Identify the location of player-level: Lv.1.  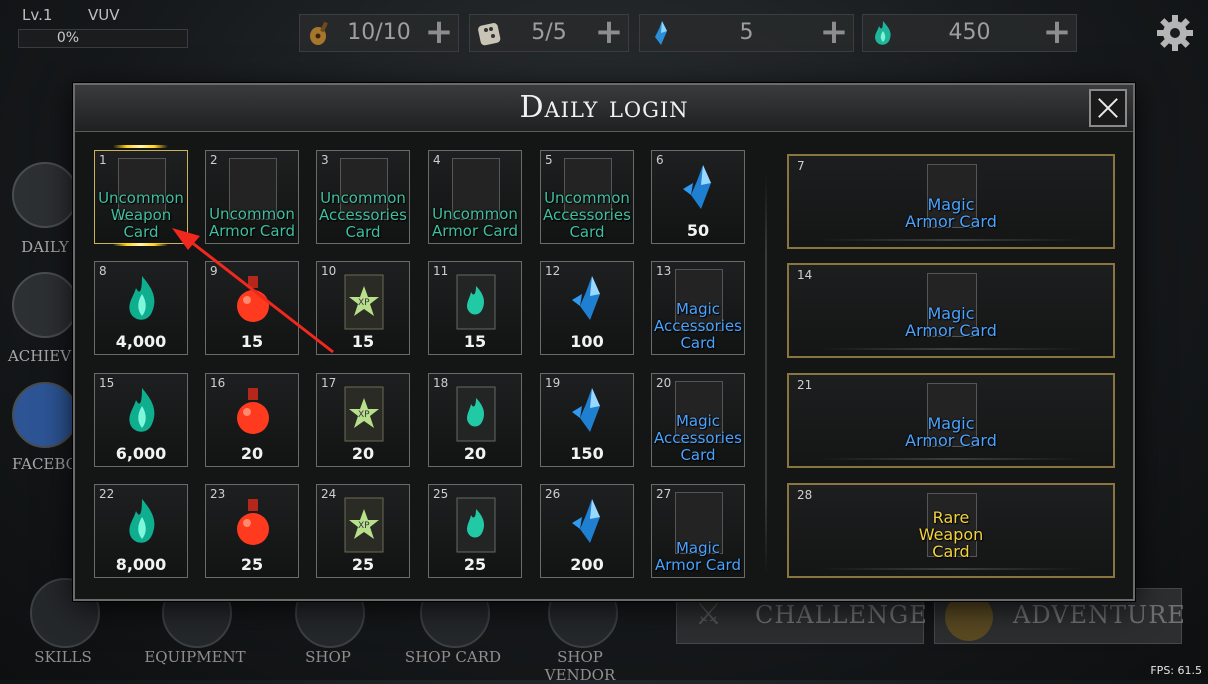
(37, 15).